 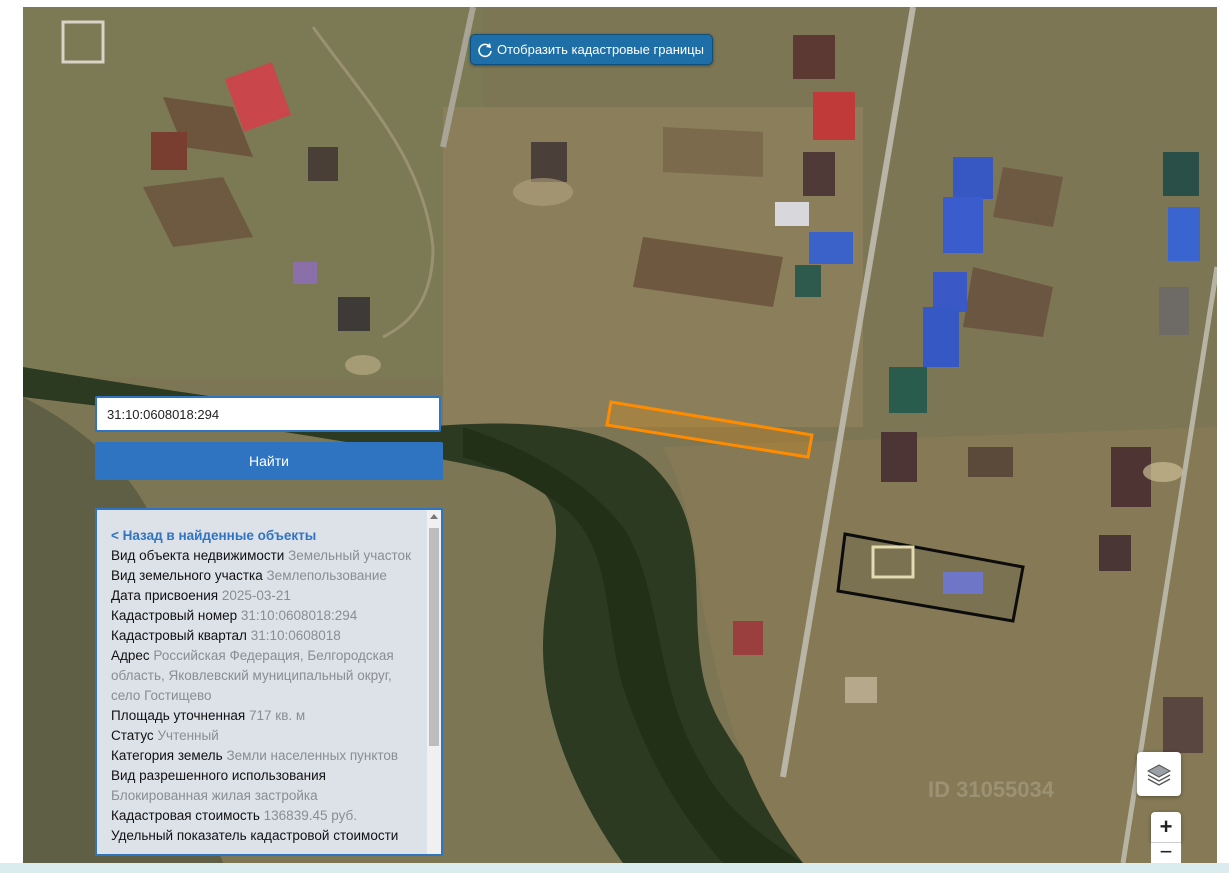 I want to click on info-row-value: 136839.45 руб., so click(x=310, y=815).